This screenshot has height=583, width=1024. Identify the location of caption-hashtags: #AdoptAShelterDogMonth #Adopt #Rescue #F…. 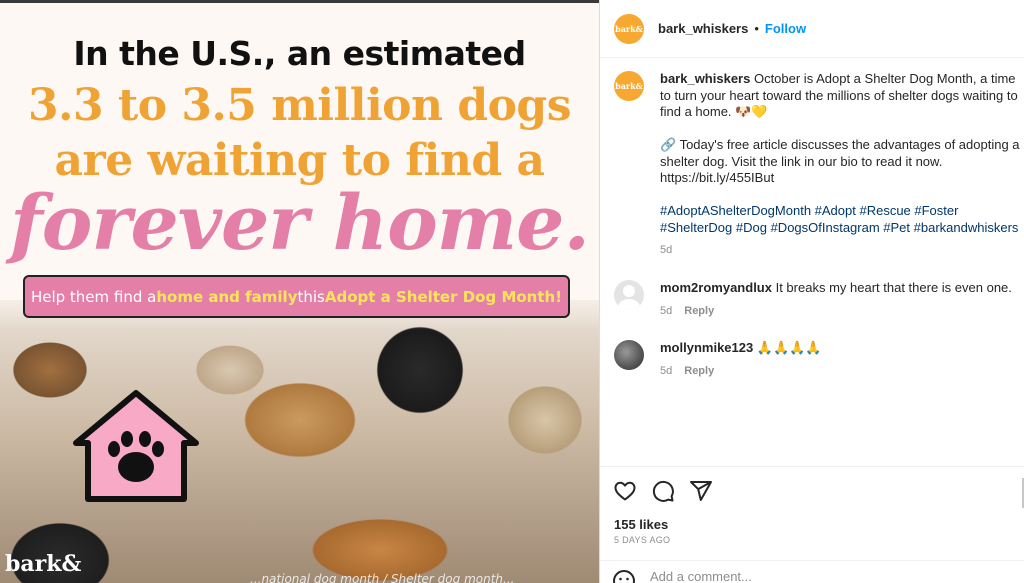
(840, 219).